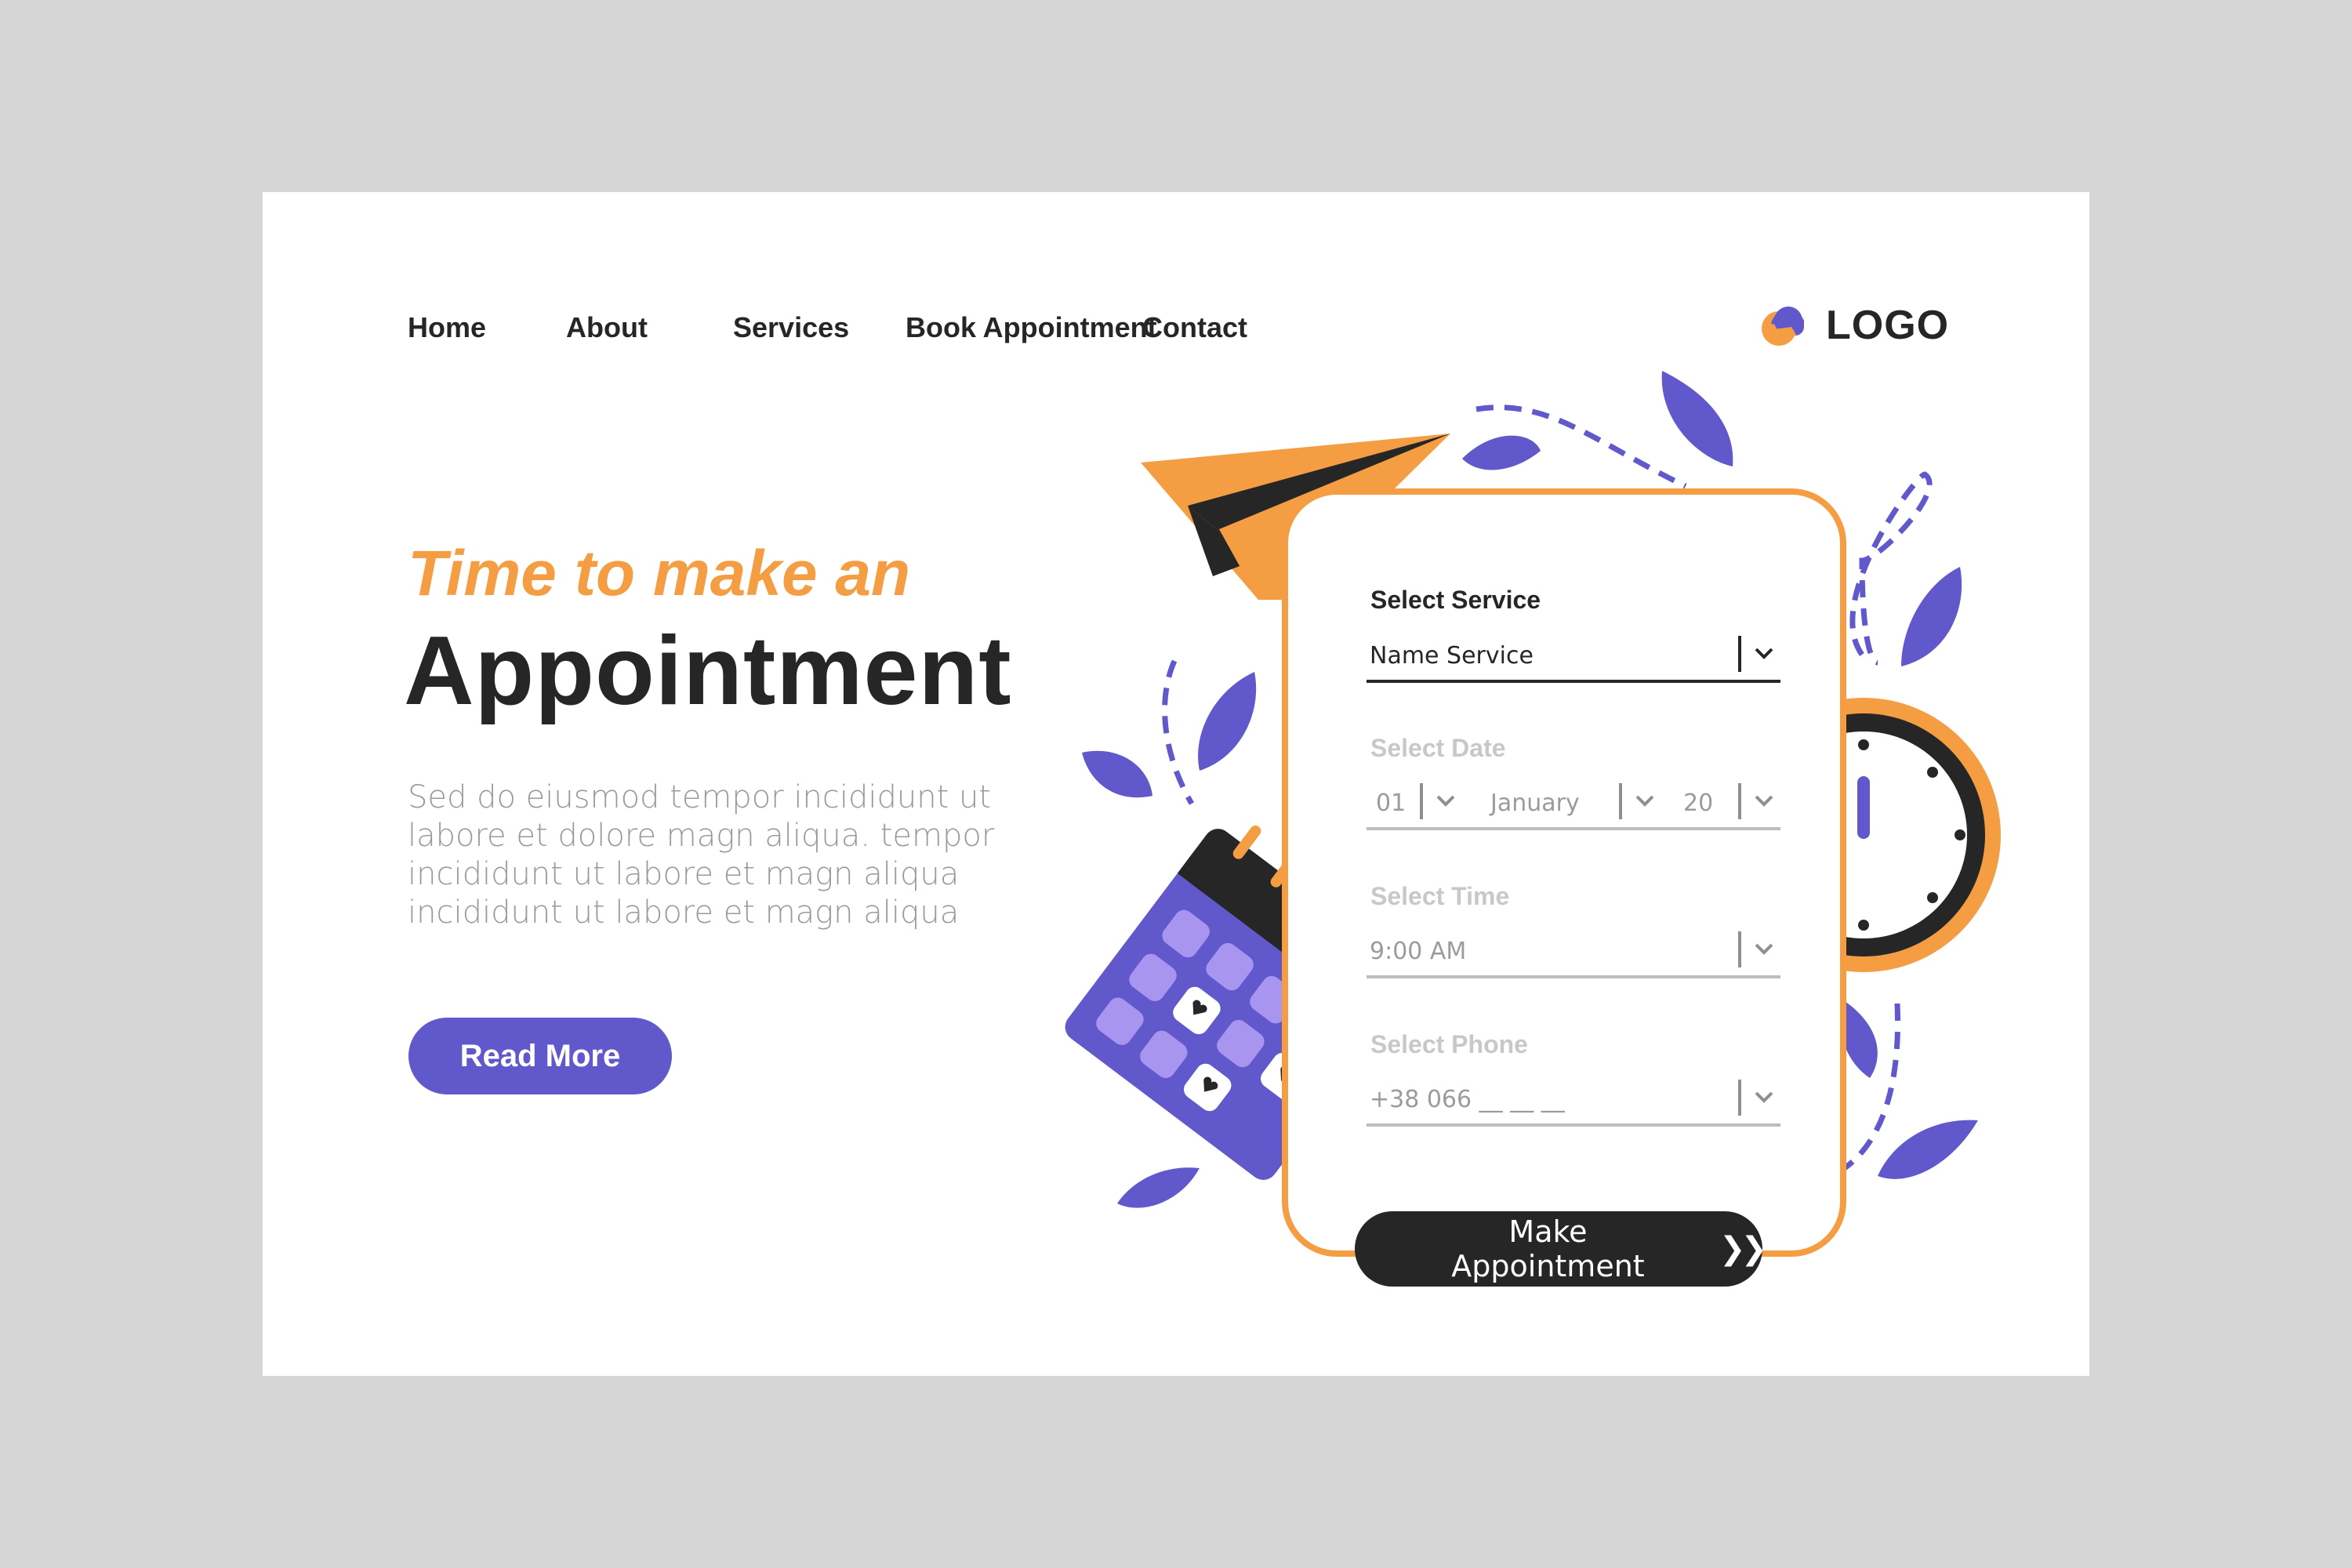  Describe the element at coordinates (1452, 656) in the screenshot. I see `service-select-value: Name Service` at that location.